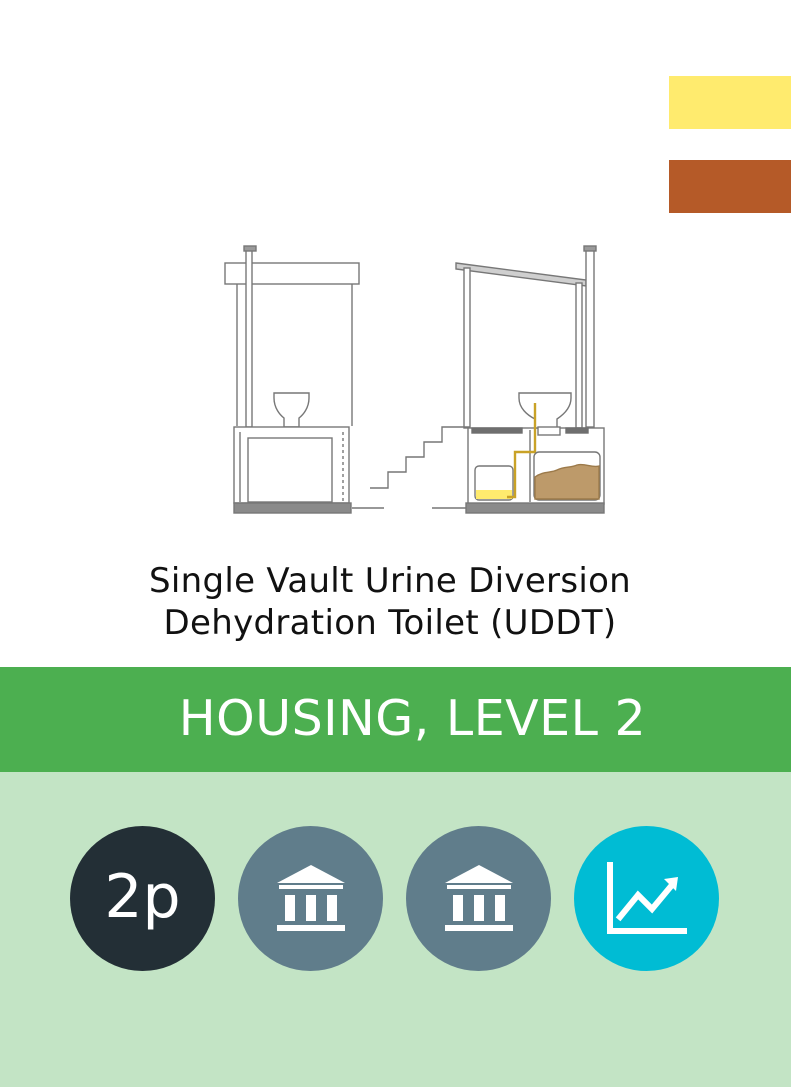  What do you see at coordinates (390, 581) in the screenshot?
I see `title-line-1: Single Vault Urine Diversion` at bounding box center [390, 581].